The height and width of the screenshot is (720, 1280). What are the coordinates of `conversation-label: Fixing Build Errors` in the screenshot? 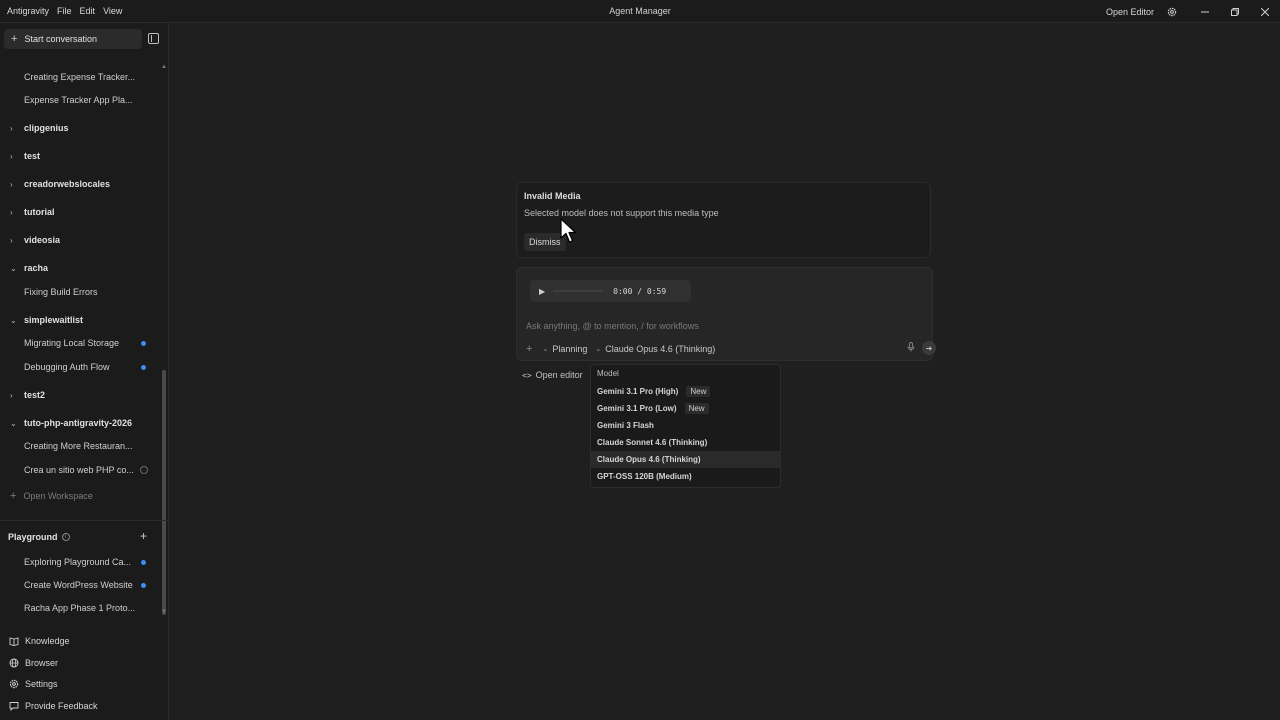 It's located at (61, 292).